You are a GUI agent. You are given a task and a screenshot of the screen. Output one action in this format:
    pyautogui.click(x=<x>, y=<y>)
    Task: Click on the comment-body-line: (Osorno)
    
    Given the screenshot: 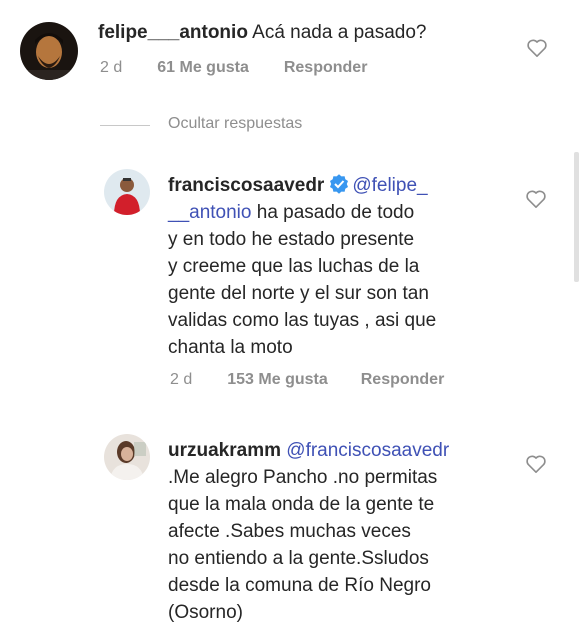 What is the action you would take?
    pyautogui.click(x=205, y=612)
    